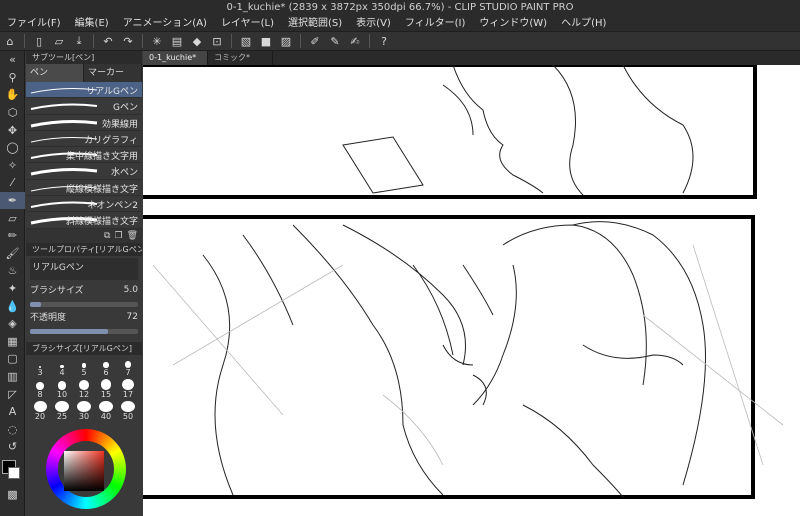 The image size is (800, 516). Describe the element at coordinates (12, 236) in the screenshot. I see `pencil-icon: ✏` at that location.